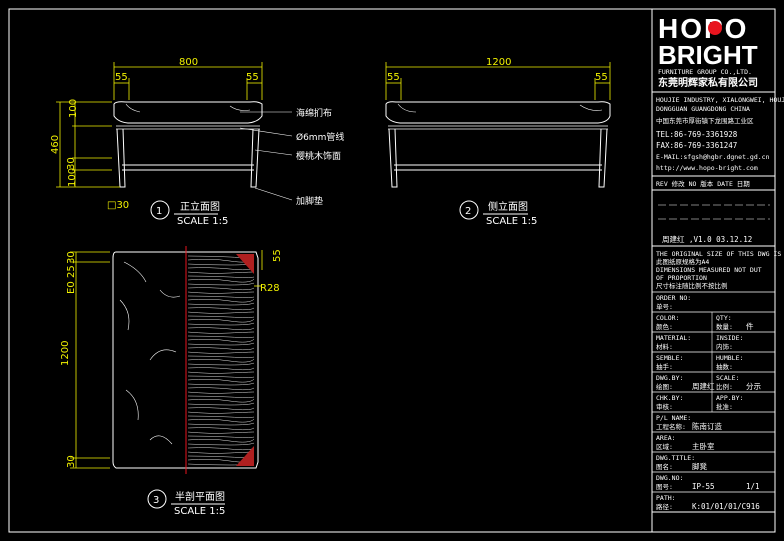 The image size is (784, 541). Describe the element at coordinates (664, 506) in the screenshot. I see `field-label-cn: 路径:` at that location.